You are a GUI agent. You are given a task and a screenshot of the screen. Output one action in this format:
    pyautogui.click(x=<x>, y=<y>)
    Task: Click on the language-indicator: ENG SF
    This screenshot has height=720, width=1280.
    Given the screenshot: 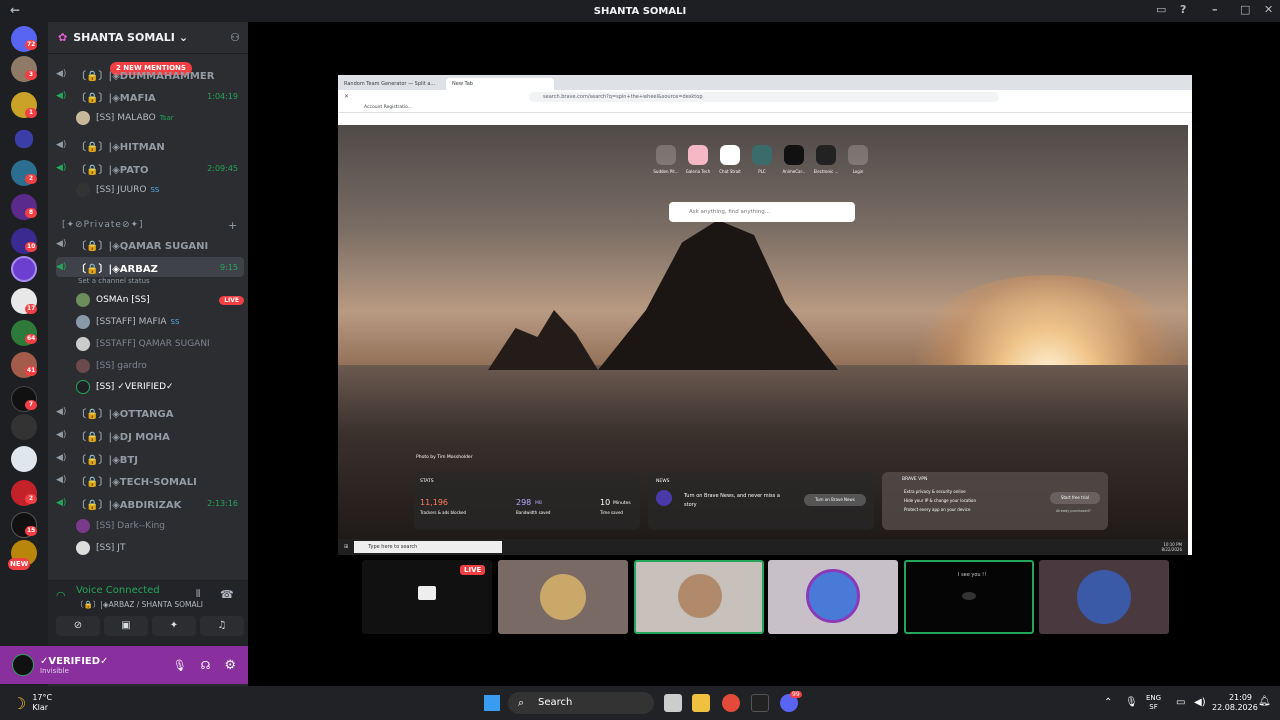 What is the action you would take?
    pyautogui.click(x=1153, y=703)
    